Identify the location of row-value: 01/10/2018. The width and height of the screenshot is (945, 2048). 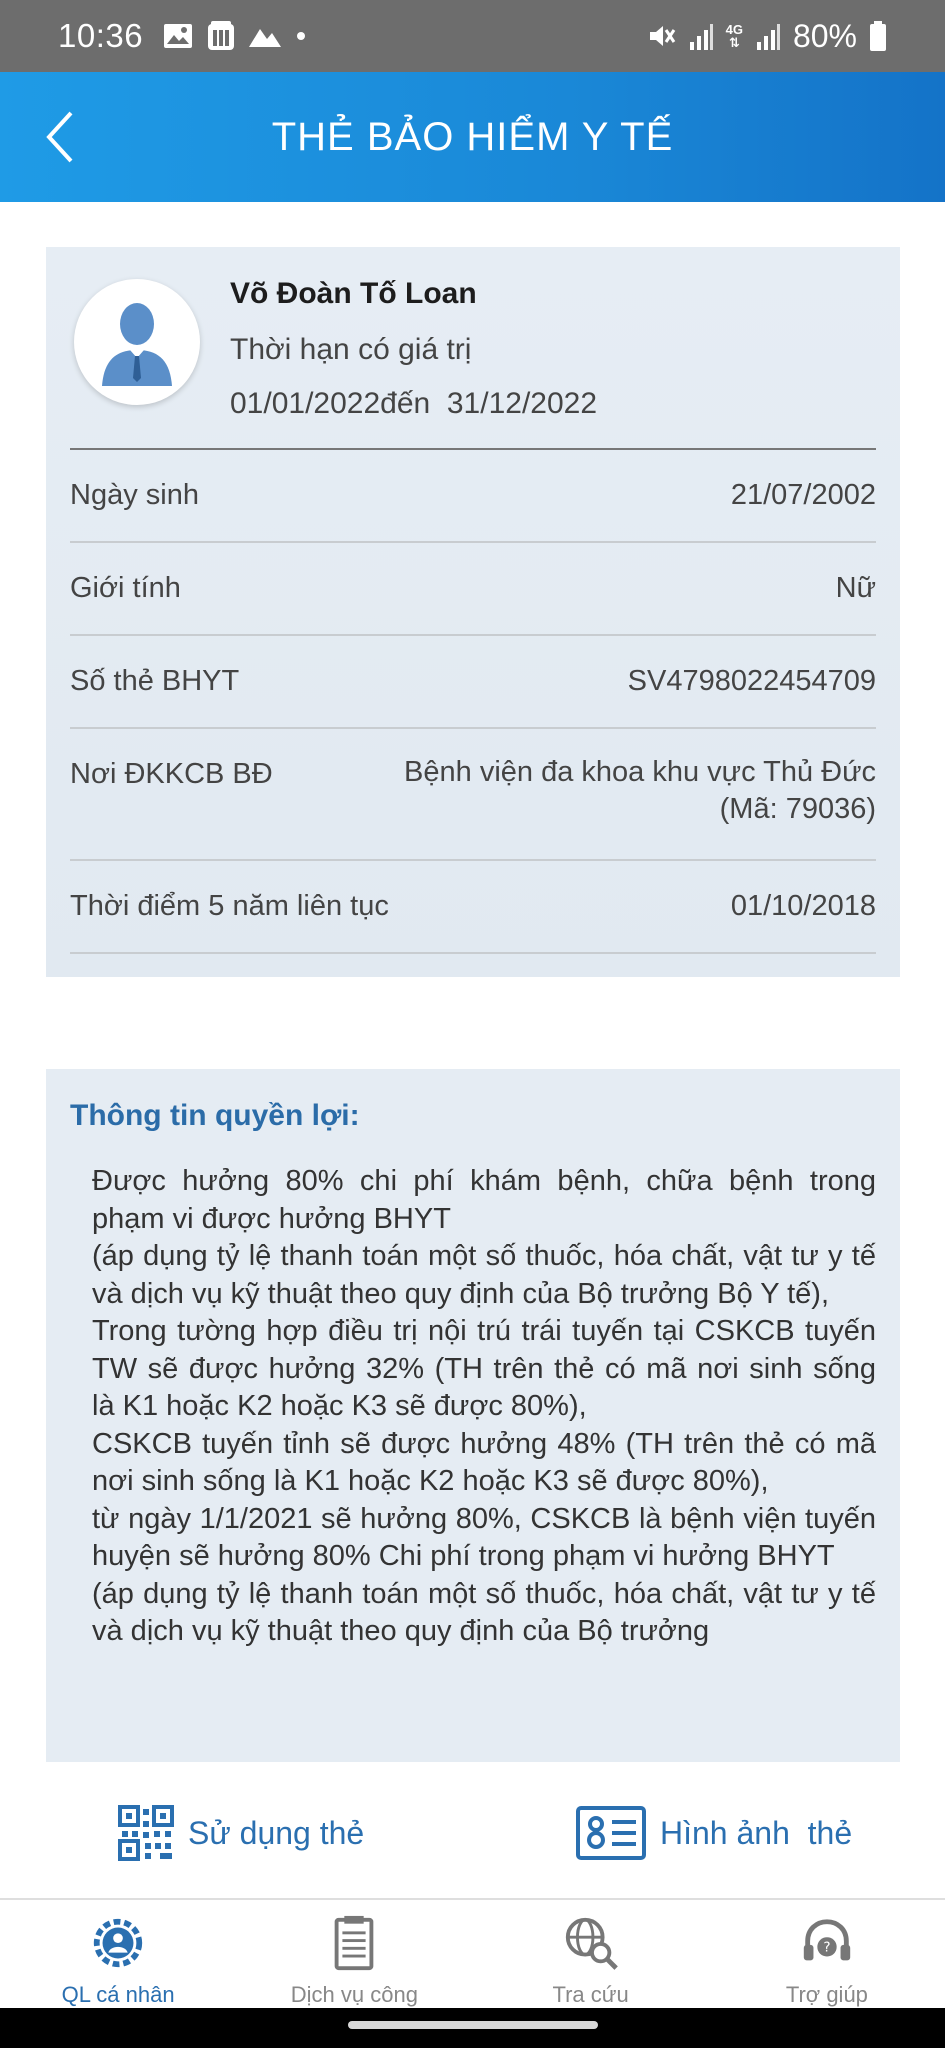
(803, 906).